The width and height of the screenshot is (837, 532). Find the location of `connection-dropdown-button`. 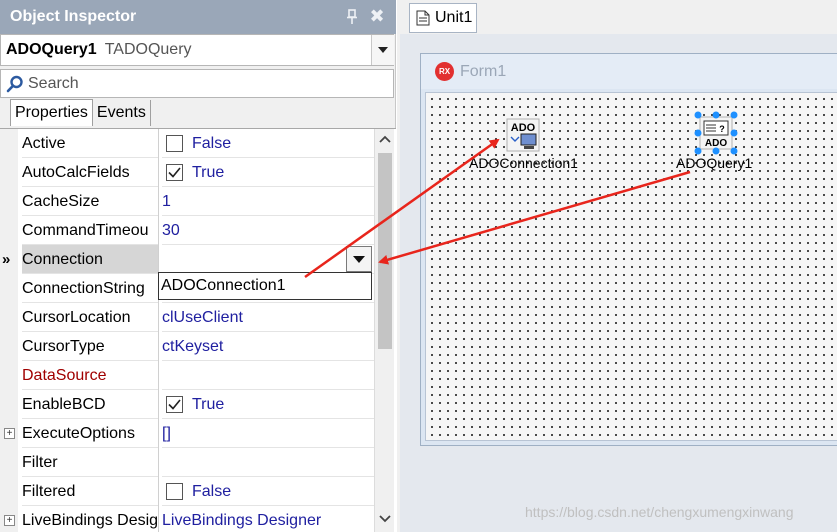

connection-dropdown-button is located at coordinates (359, 259).